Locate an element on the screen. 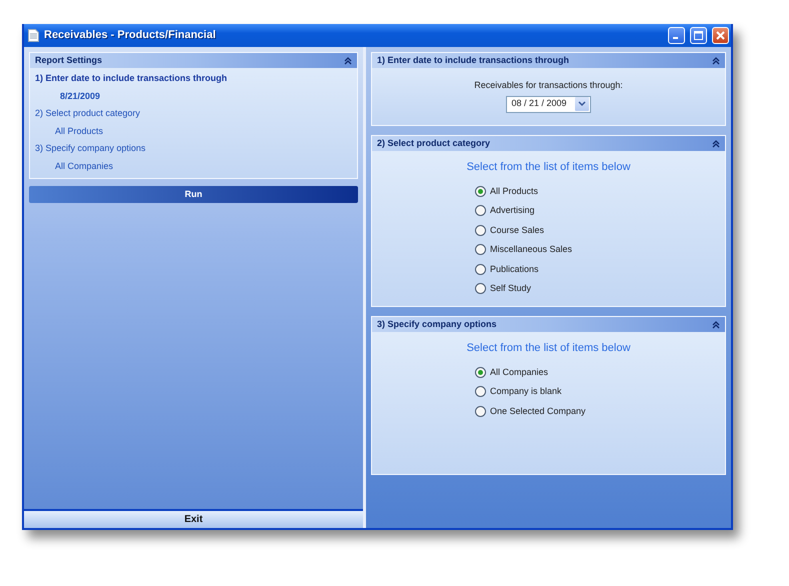  document-icon is located at coordinates (33, 35).